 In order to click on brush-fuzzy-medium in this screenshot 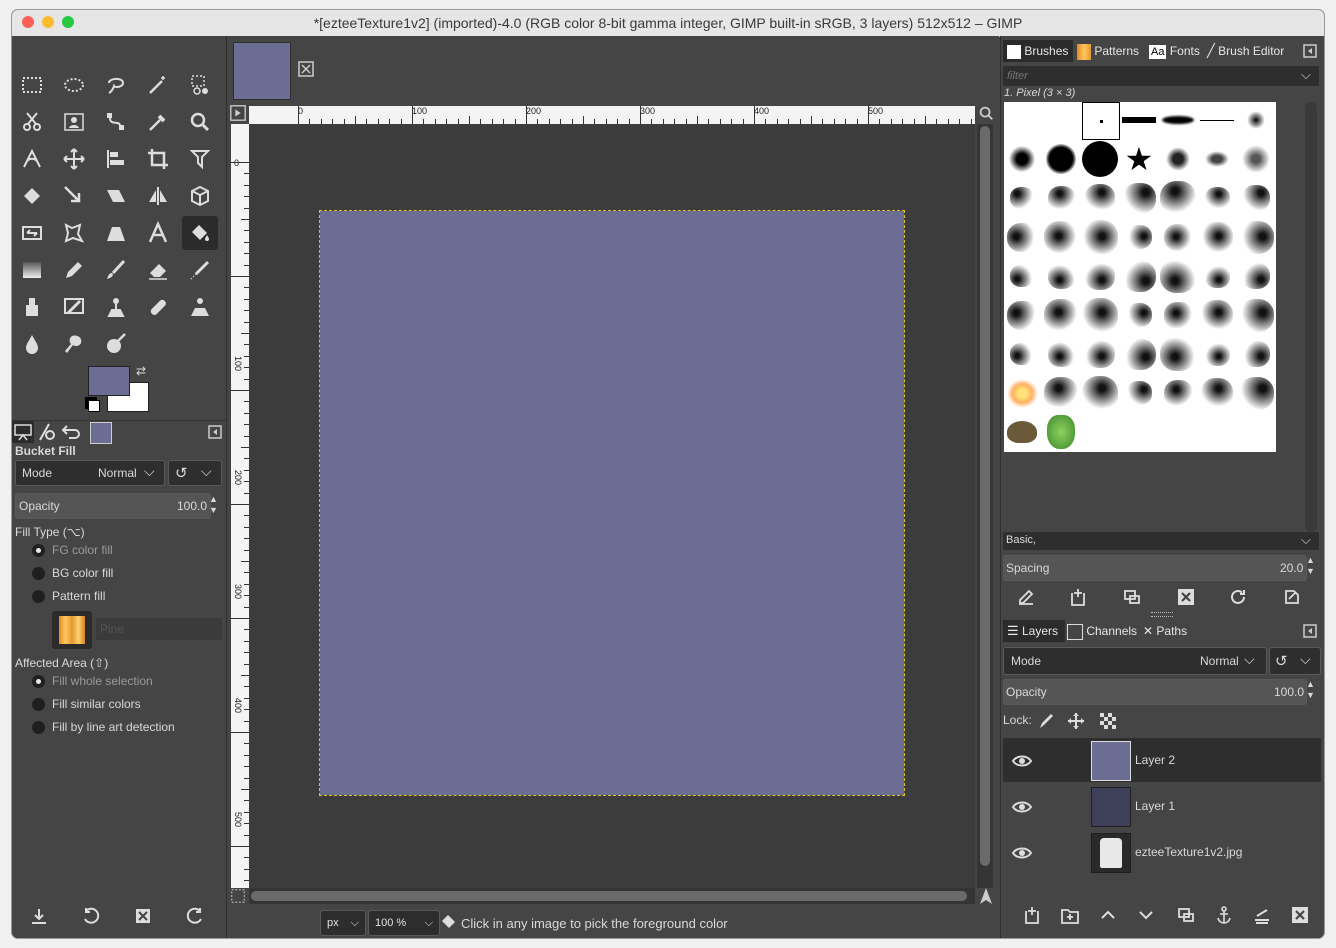, I will do `click(1022, 159)`.